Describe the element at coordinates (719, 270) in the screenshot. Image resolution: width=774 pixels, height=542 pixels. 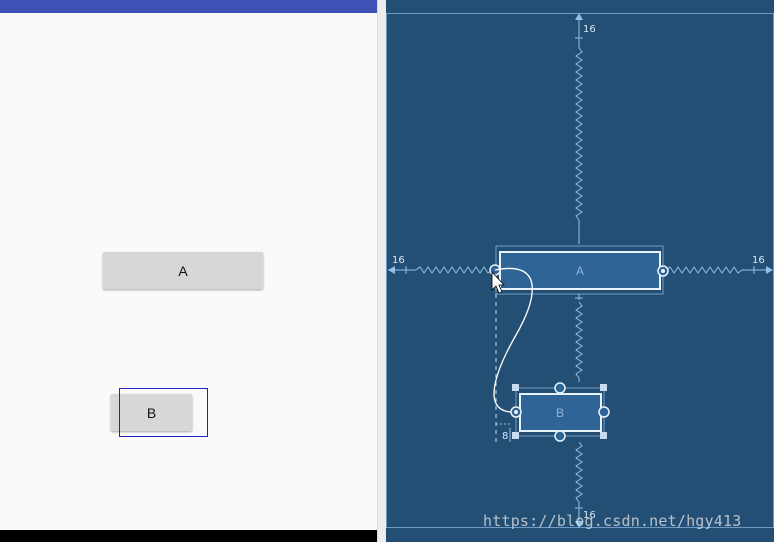
I see `constraint-a-right` at that location.